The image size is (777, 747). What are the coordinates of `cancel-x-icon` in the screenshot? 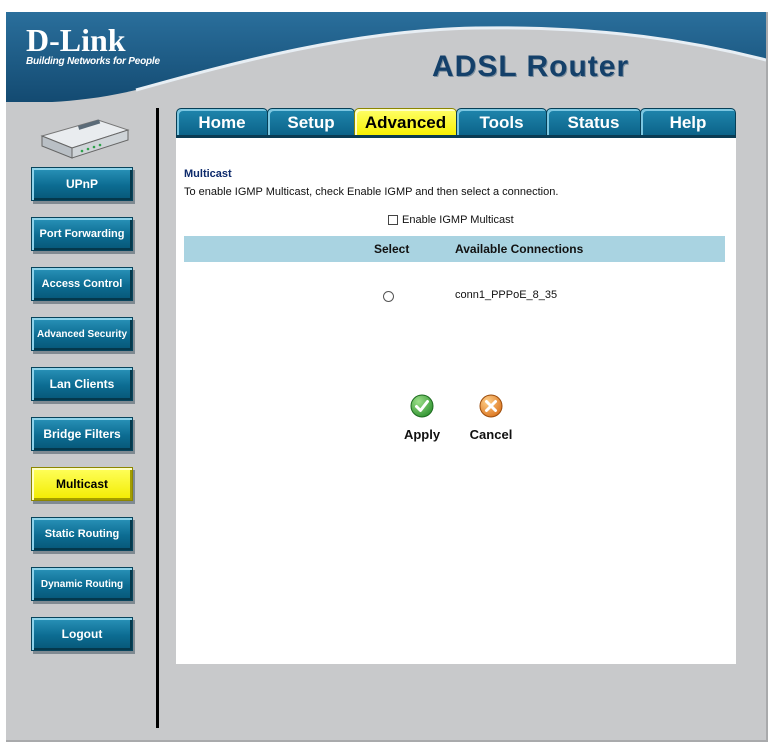 It's located at (491, 406).